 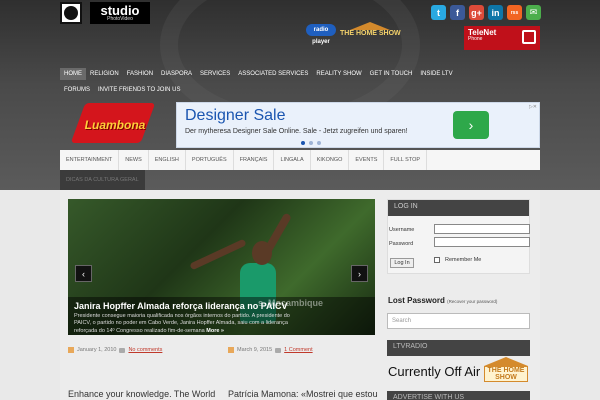 I want to click on cat-kikongo: KIKONGO, so click(x=330, y=160).